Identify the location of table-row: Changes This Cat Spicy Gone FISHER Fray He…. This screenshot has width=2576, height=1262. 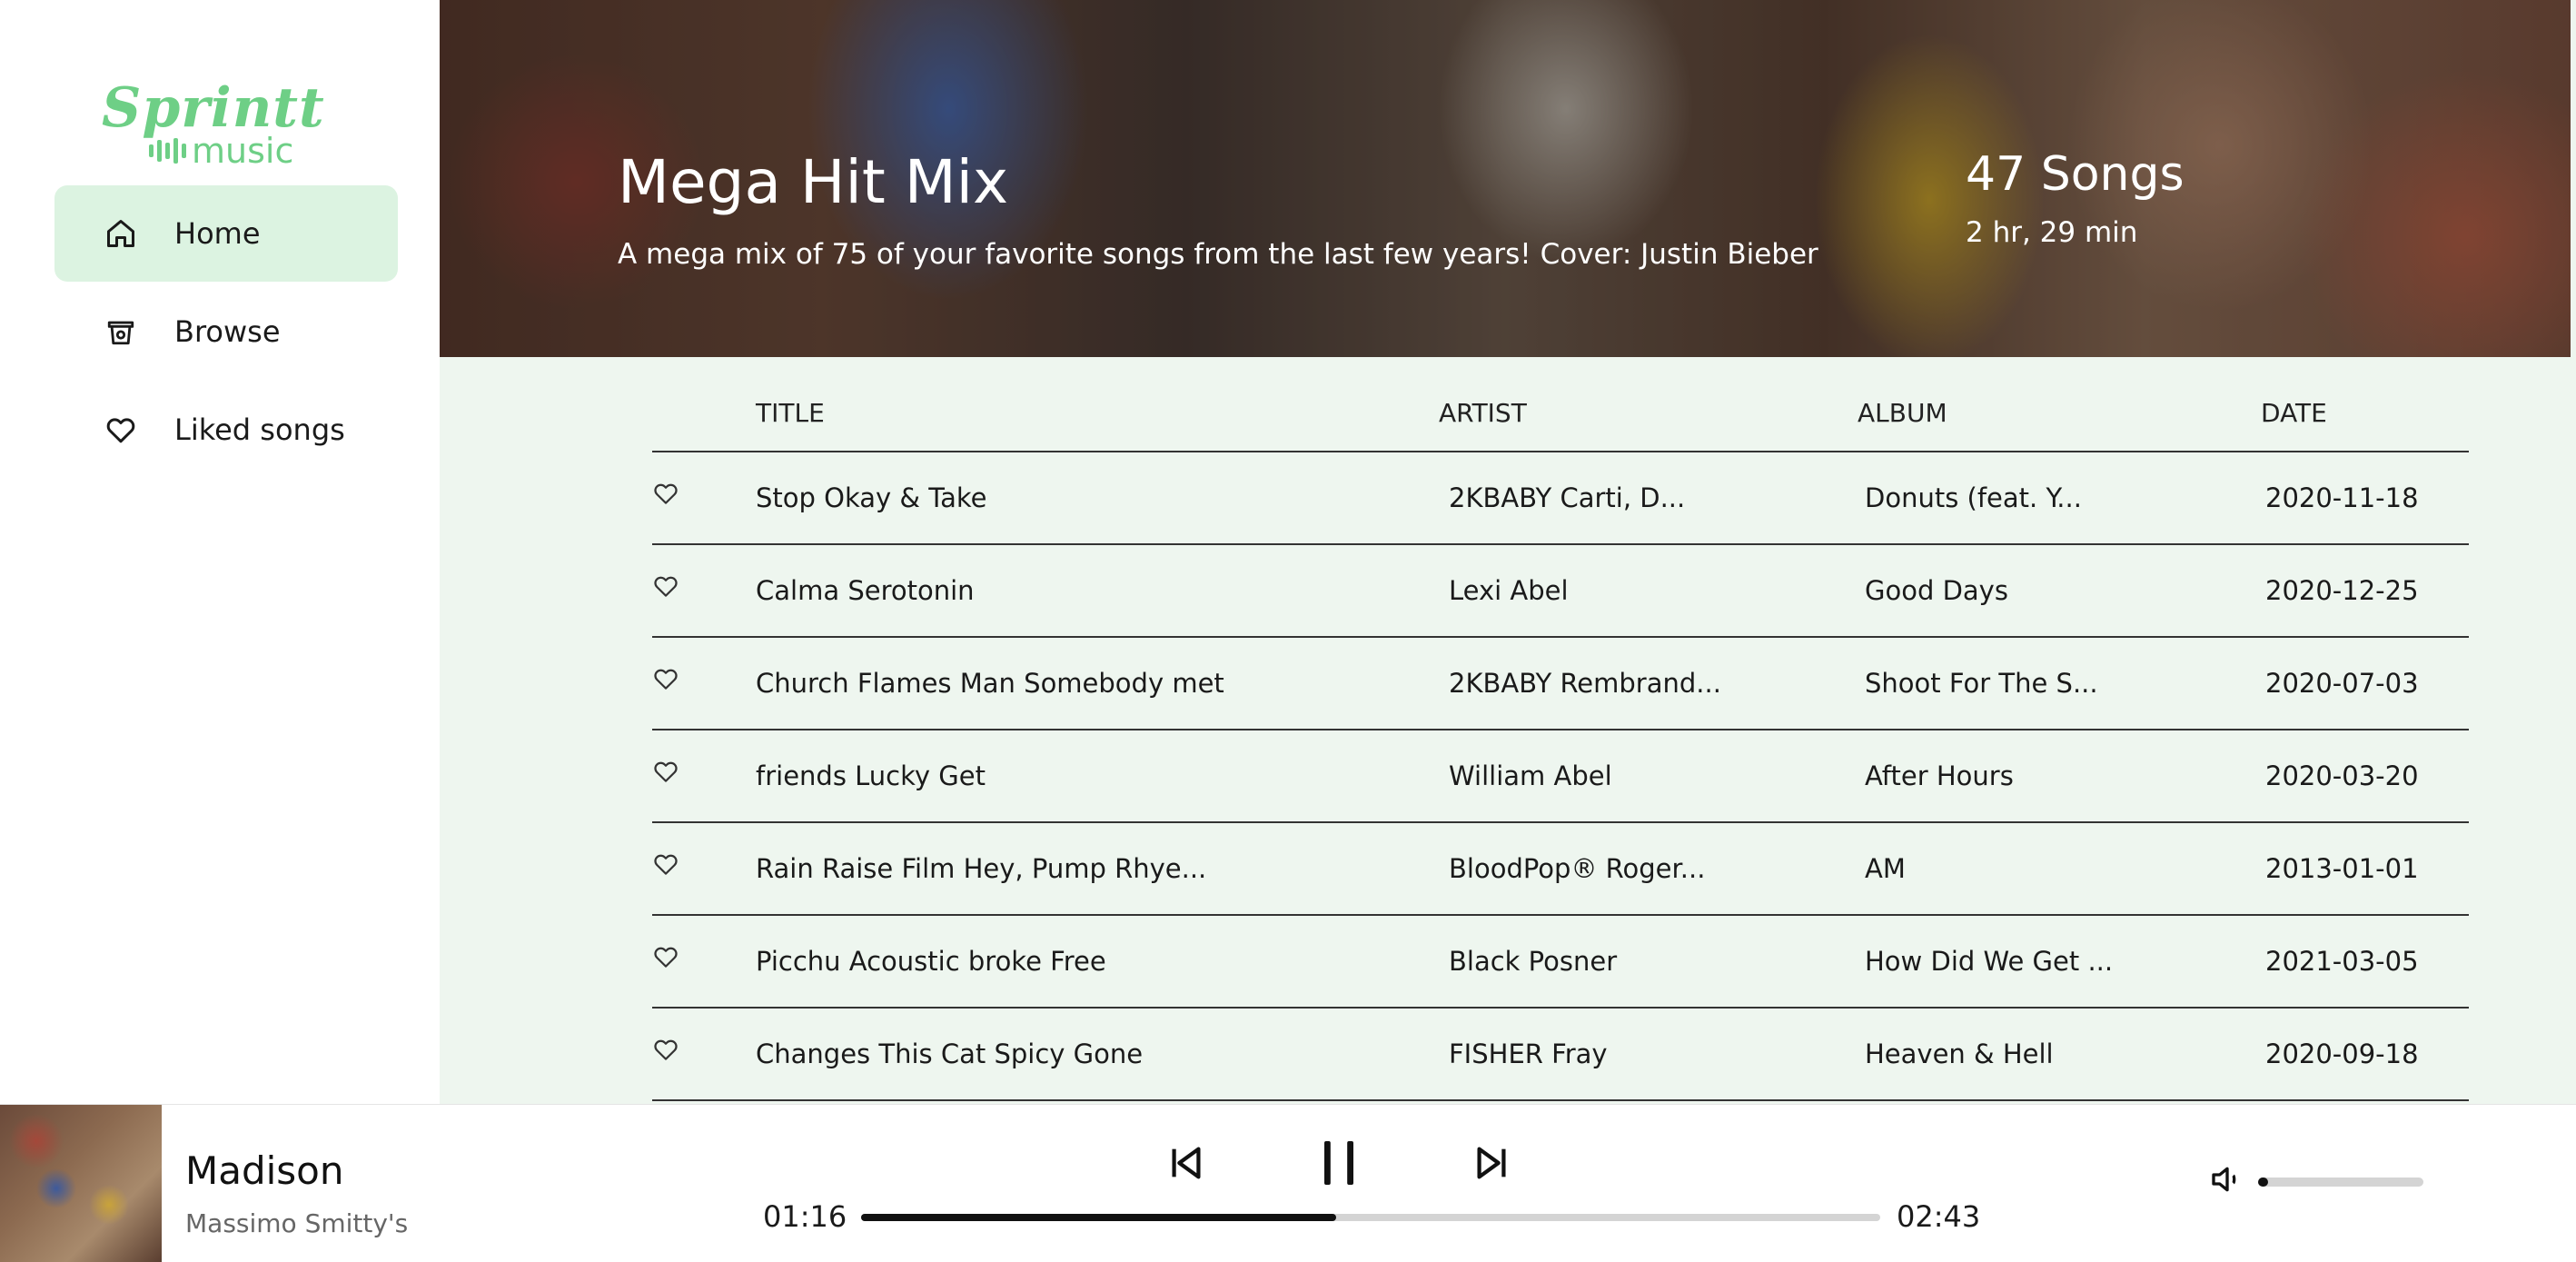
(1560, 1055).